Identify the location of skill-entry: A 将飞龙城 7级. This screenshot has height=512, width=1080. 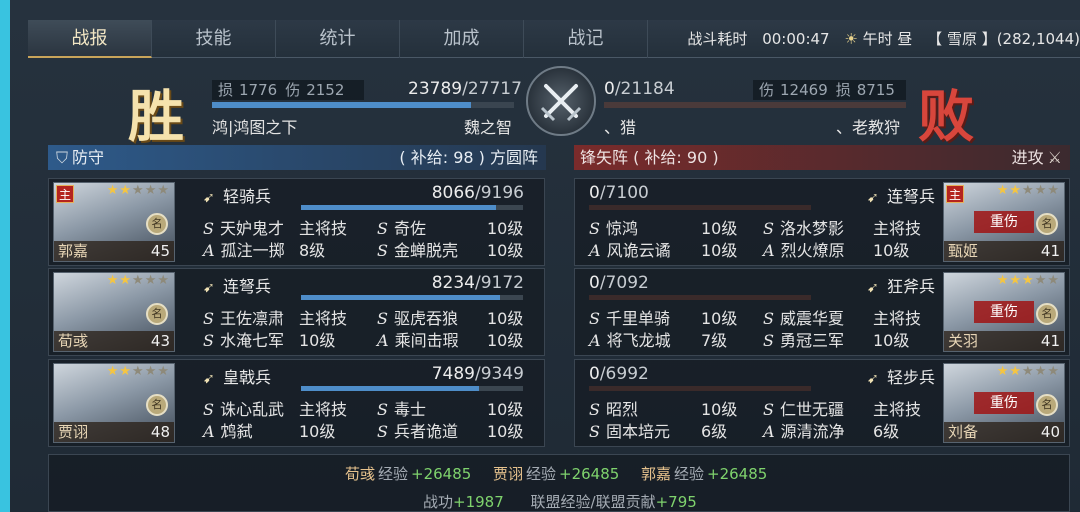
(674, 339).